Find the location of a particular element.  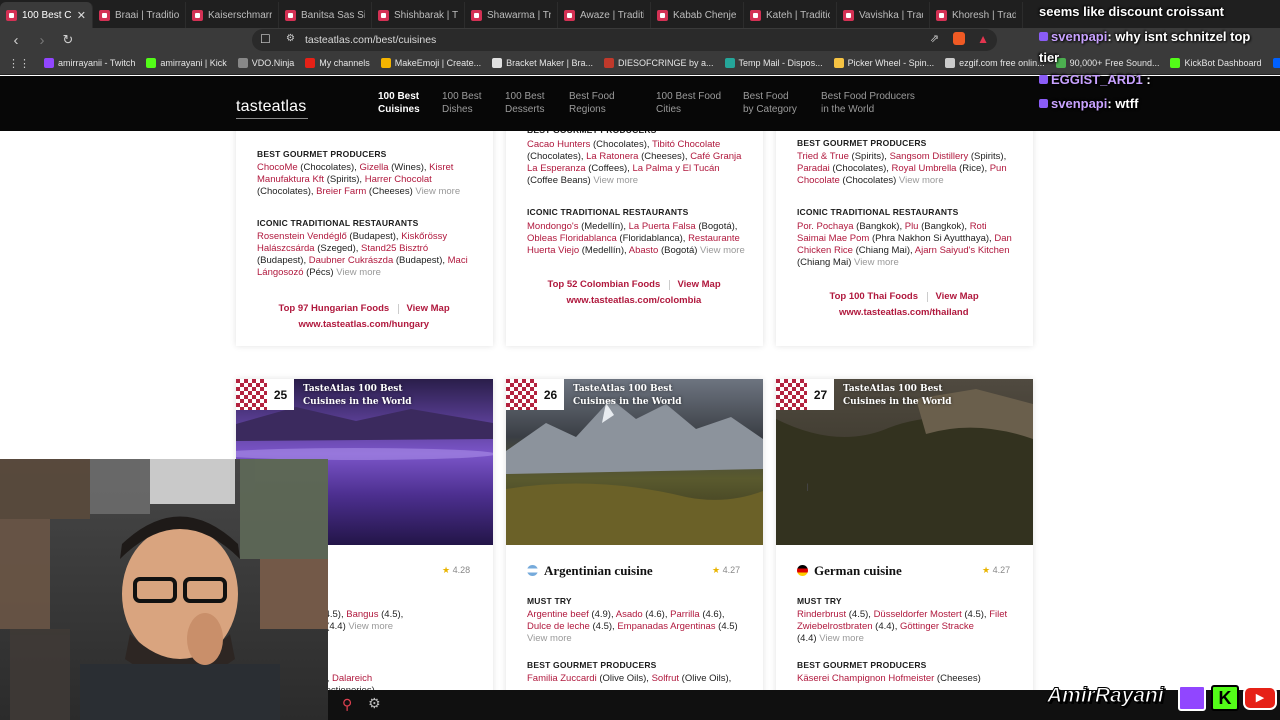

nav-item-3: Best Food Regions is located at coordinates (592, 103).